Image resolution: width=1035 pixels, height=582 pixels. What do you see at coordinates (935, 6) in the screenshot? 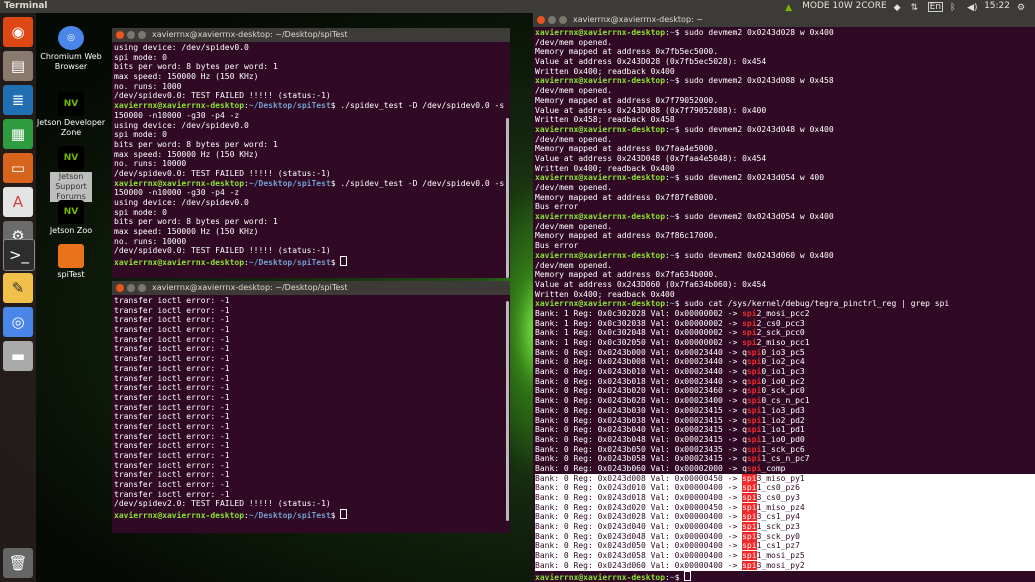
I see `keyboard-layout-indicator: En` at bounding box center [935, 6].